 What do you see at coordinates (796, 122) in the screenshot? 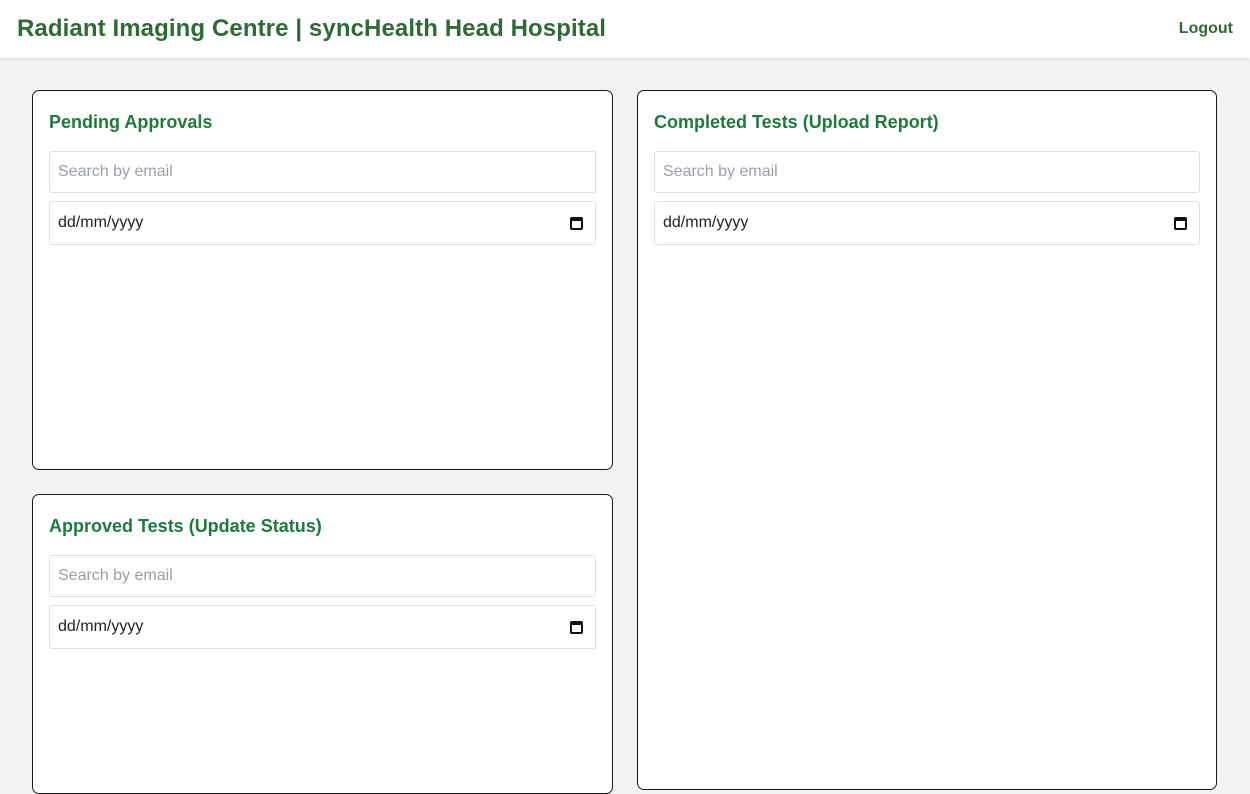
I see `completed-tests-title: Completed Tests (Upload Report)` at bounding box center [796, 122].